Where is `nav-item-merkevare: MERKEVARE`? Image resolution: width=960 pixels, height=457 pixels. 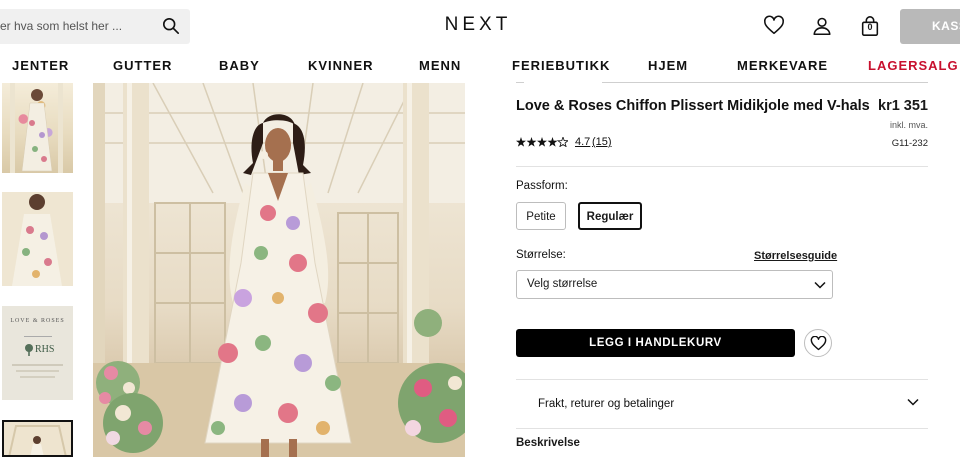 nav-item-merkevare: MERKEVARE is located at coordinates (782, 65).